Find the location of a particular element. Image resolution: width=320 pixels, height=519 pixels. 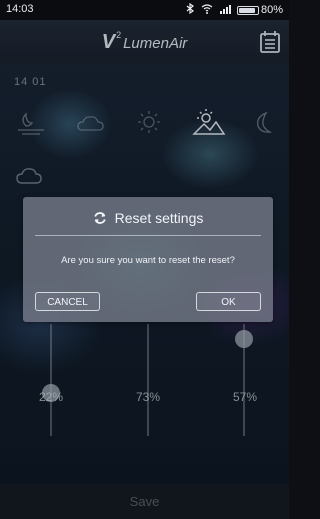

status-time: 14:03 is located at coordinates (20, 9).